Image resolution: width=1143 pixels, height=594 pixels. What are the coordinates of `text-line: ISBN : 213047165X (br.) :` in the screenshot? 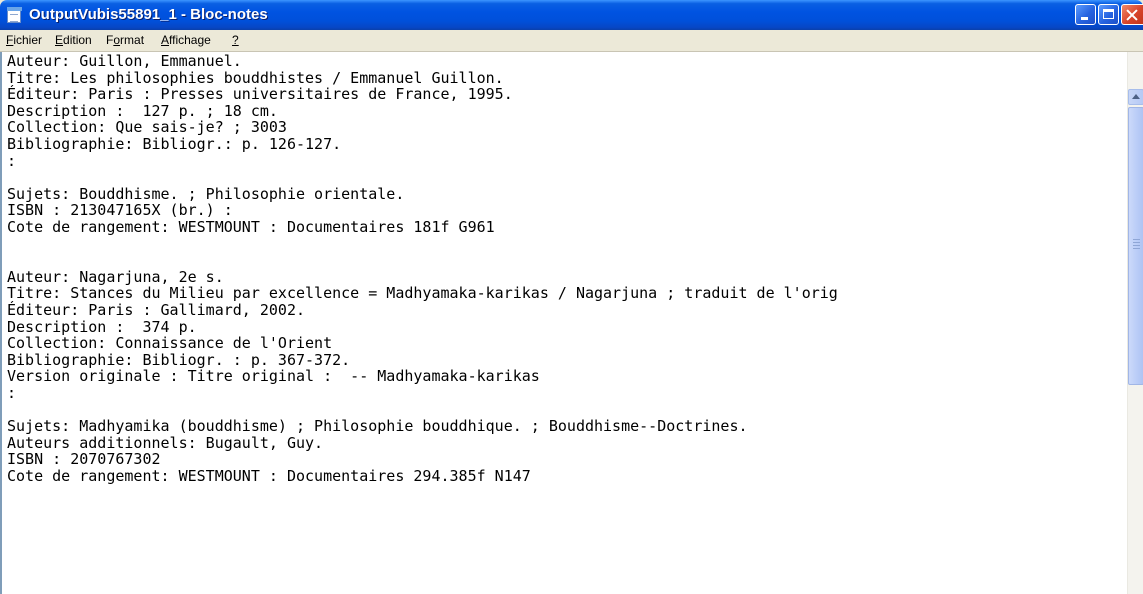 It's located at (120, 210).